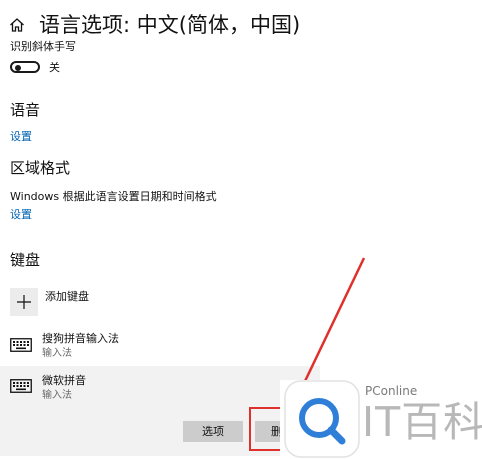 The height and width of the screenshot is (459, 482). I want to click on page-title: 语言选项: 中文(简体，中国), so click(170, 25).